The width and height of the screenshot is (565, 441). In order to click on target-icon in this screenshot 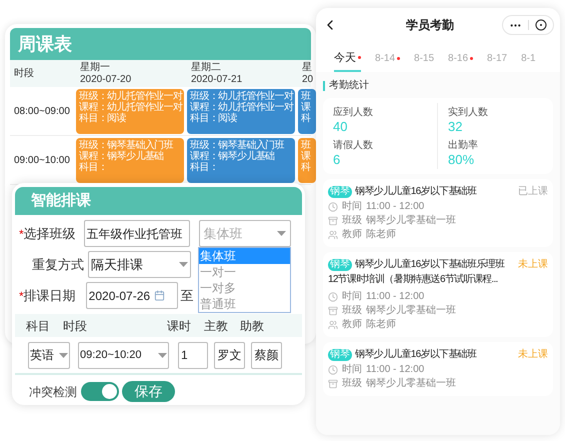, I will do `click(541, 25)`.